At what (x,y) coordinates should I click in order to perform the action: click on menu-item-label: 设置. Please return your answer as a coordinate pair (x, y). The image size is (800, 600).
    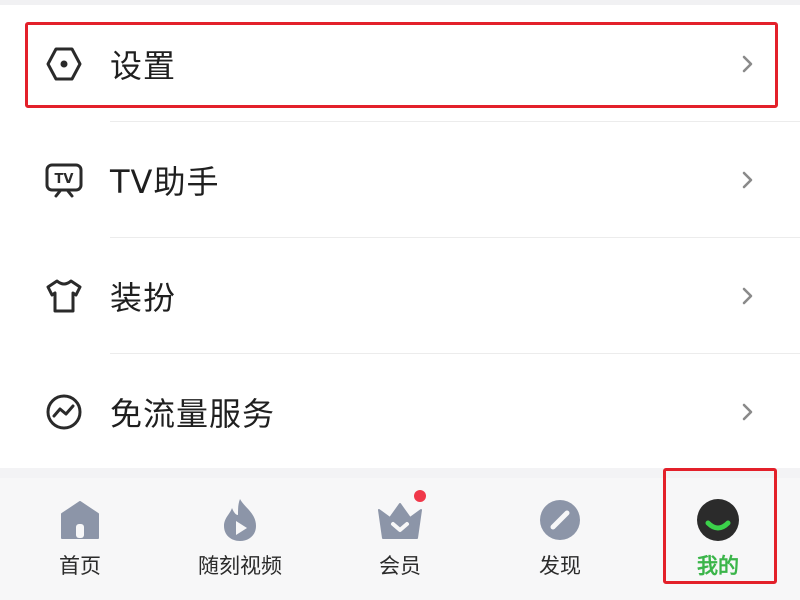
    Looking at the image, I should click on (143, 66).